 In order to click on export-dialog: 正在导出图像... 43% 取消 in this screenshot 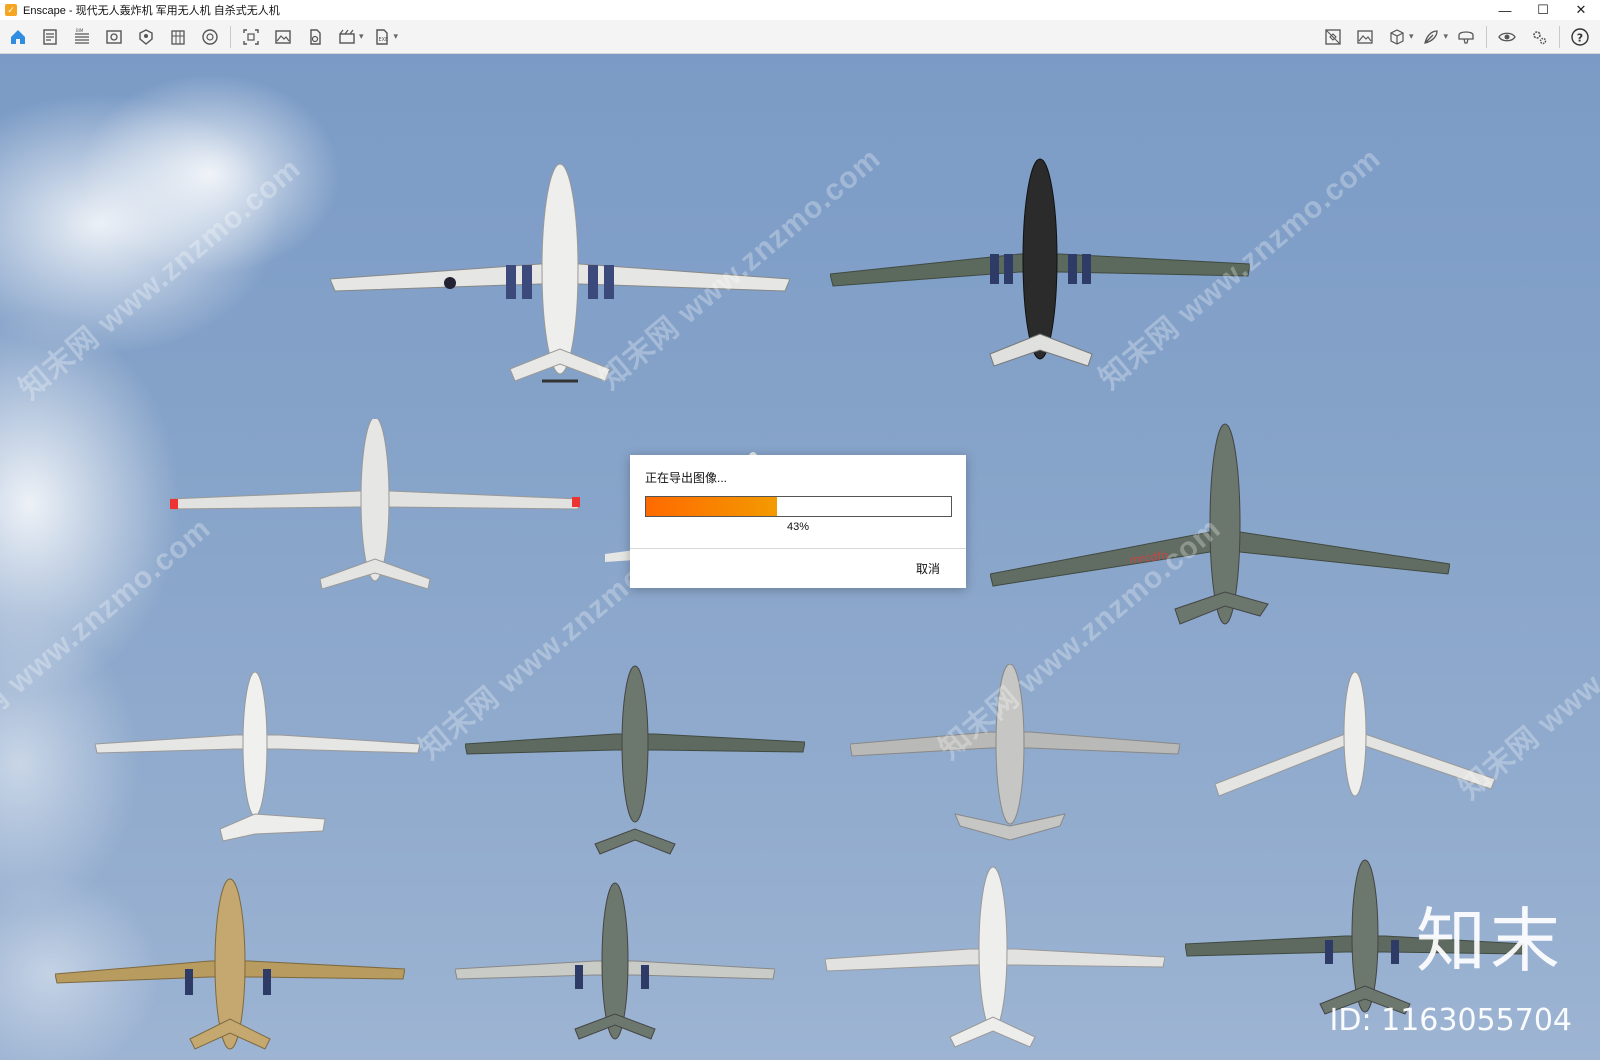, I will do `click(798, 521)`.